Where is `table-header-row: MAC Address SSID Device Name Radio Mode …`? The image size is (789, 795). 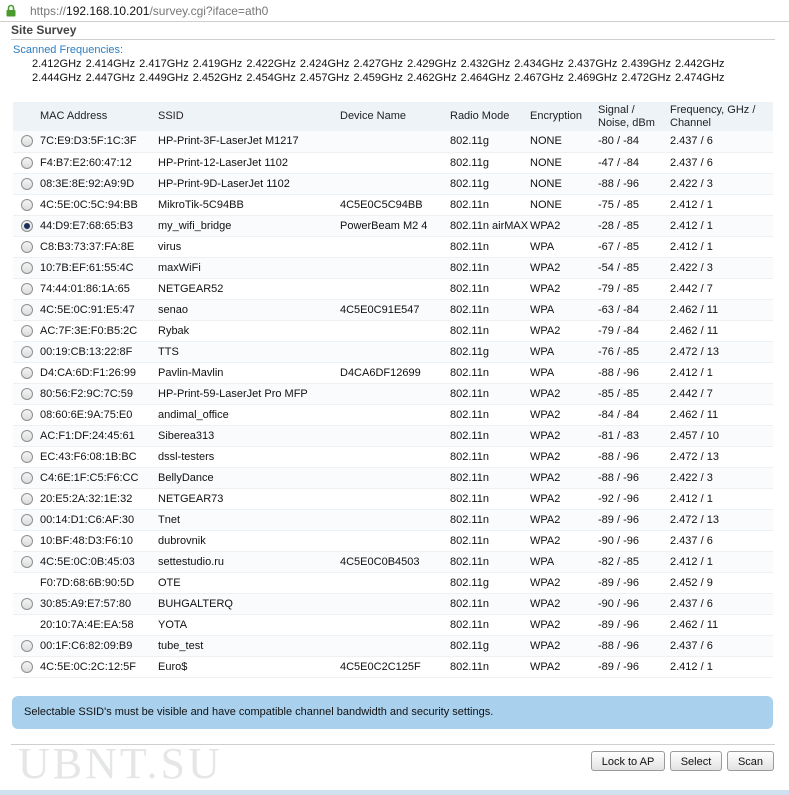
table-header-row: MAC Address SSID Device Name Radio Mode … is located at coordinates (393, 116).